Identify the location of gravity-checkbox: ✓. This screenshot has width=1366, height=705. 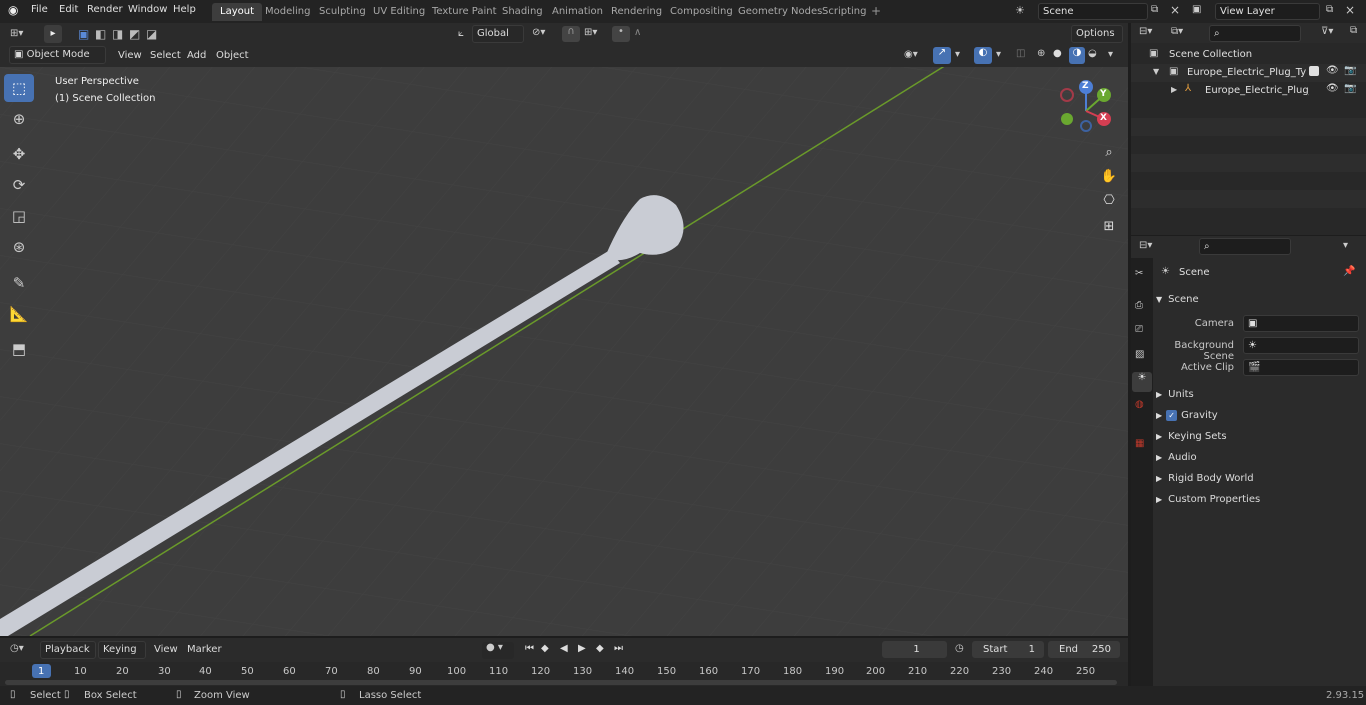
(1172, 415).